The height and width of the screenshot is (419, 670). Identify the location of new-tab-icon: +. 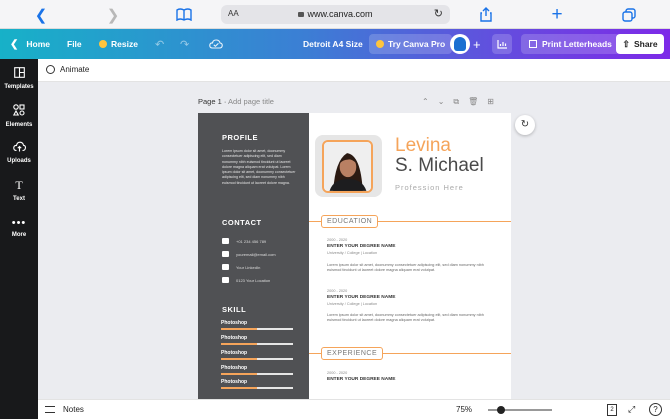
(557, 14).